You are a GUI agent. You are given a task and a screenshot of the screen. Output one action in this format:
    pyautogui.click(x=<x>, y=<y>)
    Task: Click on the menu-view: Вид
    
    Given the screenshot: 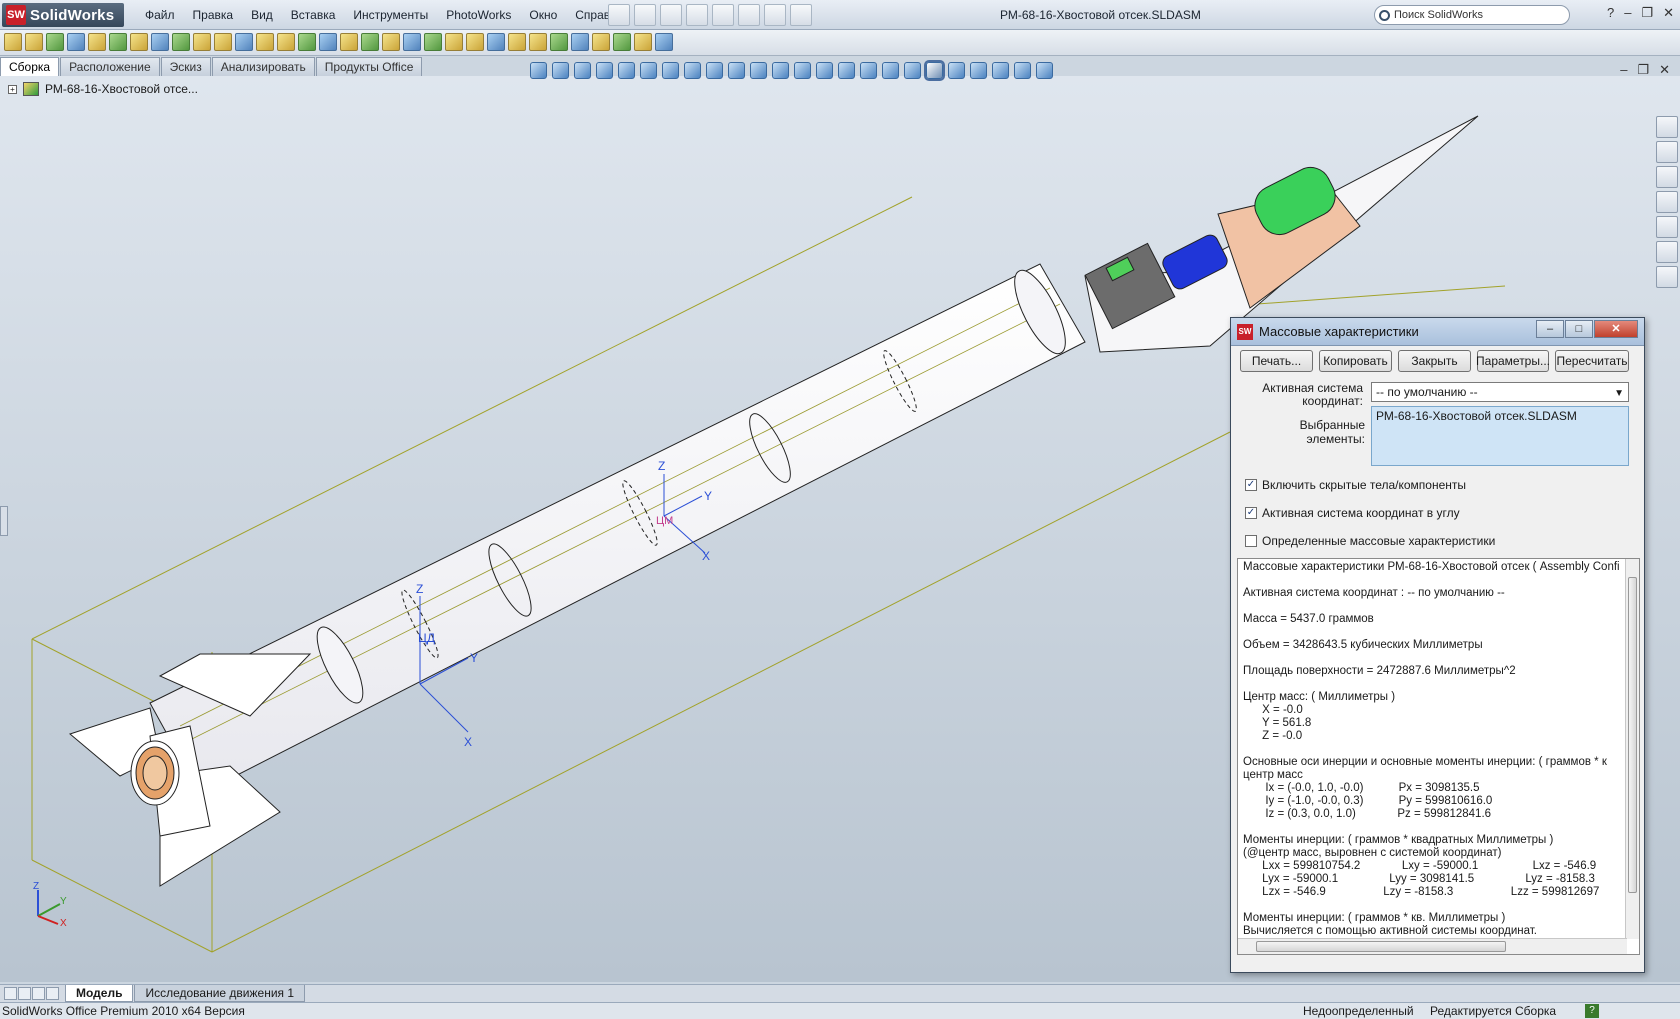 What is the action you would take?
    pyautogui.click(x=262, y=15)
    